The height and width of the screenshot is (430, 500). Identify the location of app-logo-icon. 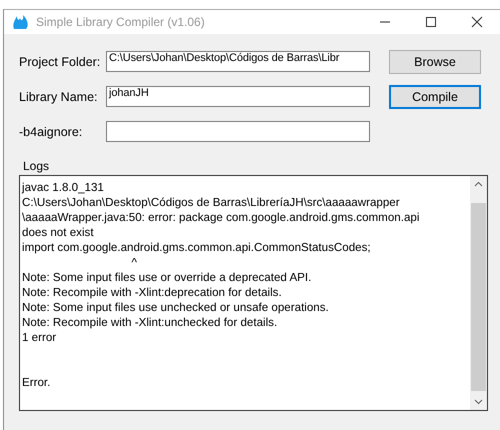
(21, 22).